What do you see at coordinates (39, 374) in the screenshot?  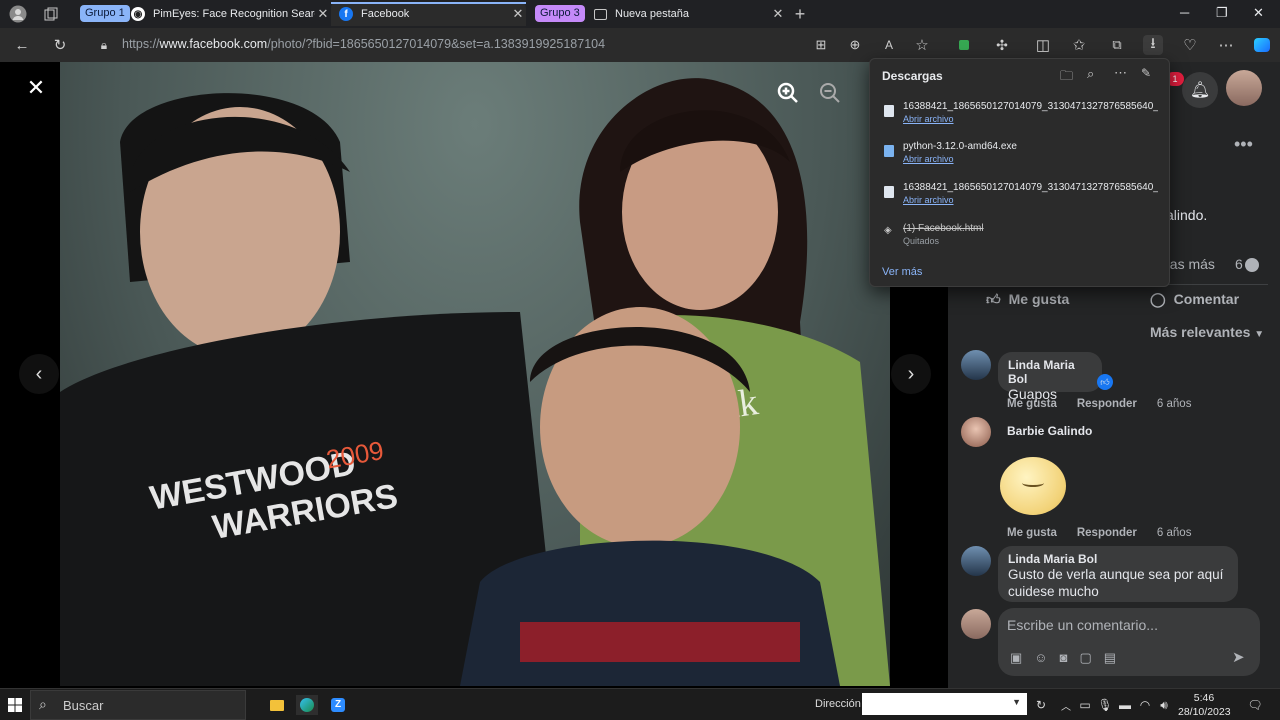 I see `previous-photo-arrow-icon: ‹` at bounding box center [39, 374].